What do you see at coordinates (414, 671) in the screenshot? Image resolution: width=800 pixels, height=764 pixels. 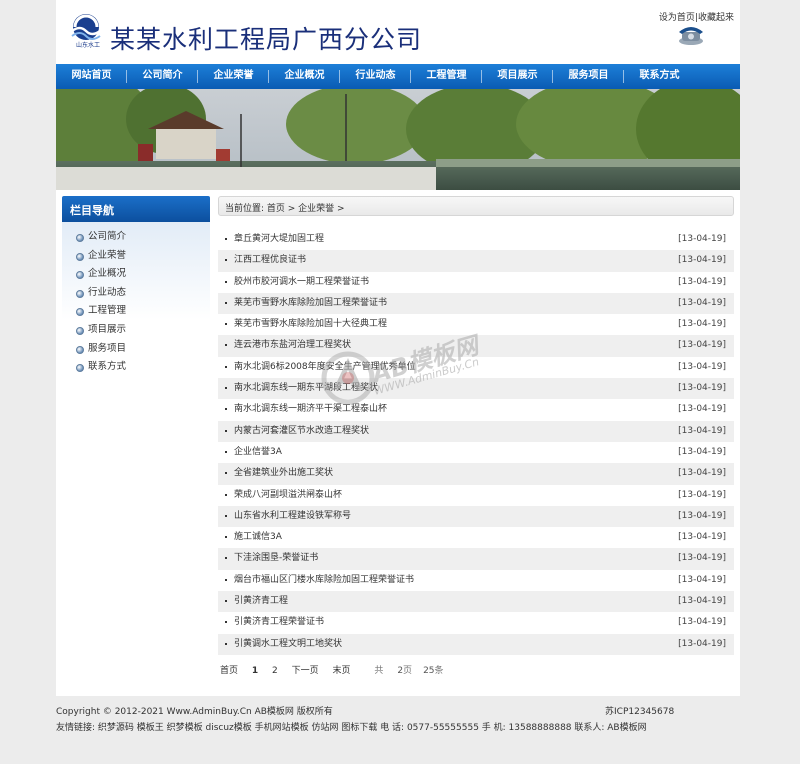 I see `pager-total: 共 2页 25条` at bounding box center [414, 671].